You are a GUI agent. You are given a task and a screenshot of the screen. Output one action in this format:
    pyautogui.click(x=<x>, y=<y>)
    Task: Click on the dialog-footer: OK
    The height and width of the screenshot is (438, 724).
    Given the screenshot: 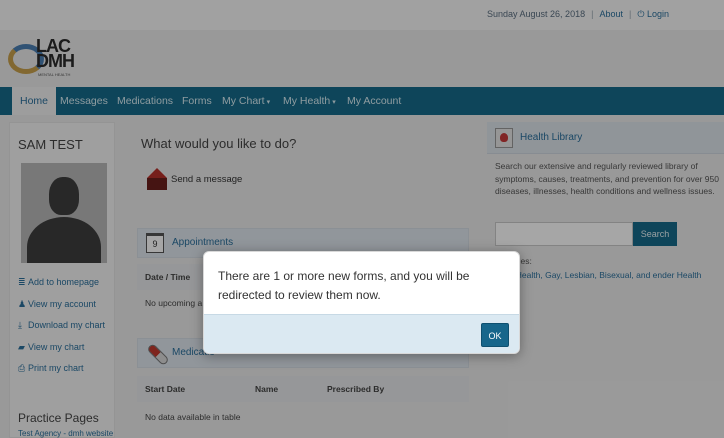 What is the action you would take?
    pyautogui.click(x=361, y=333)
    